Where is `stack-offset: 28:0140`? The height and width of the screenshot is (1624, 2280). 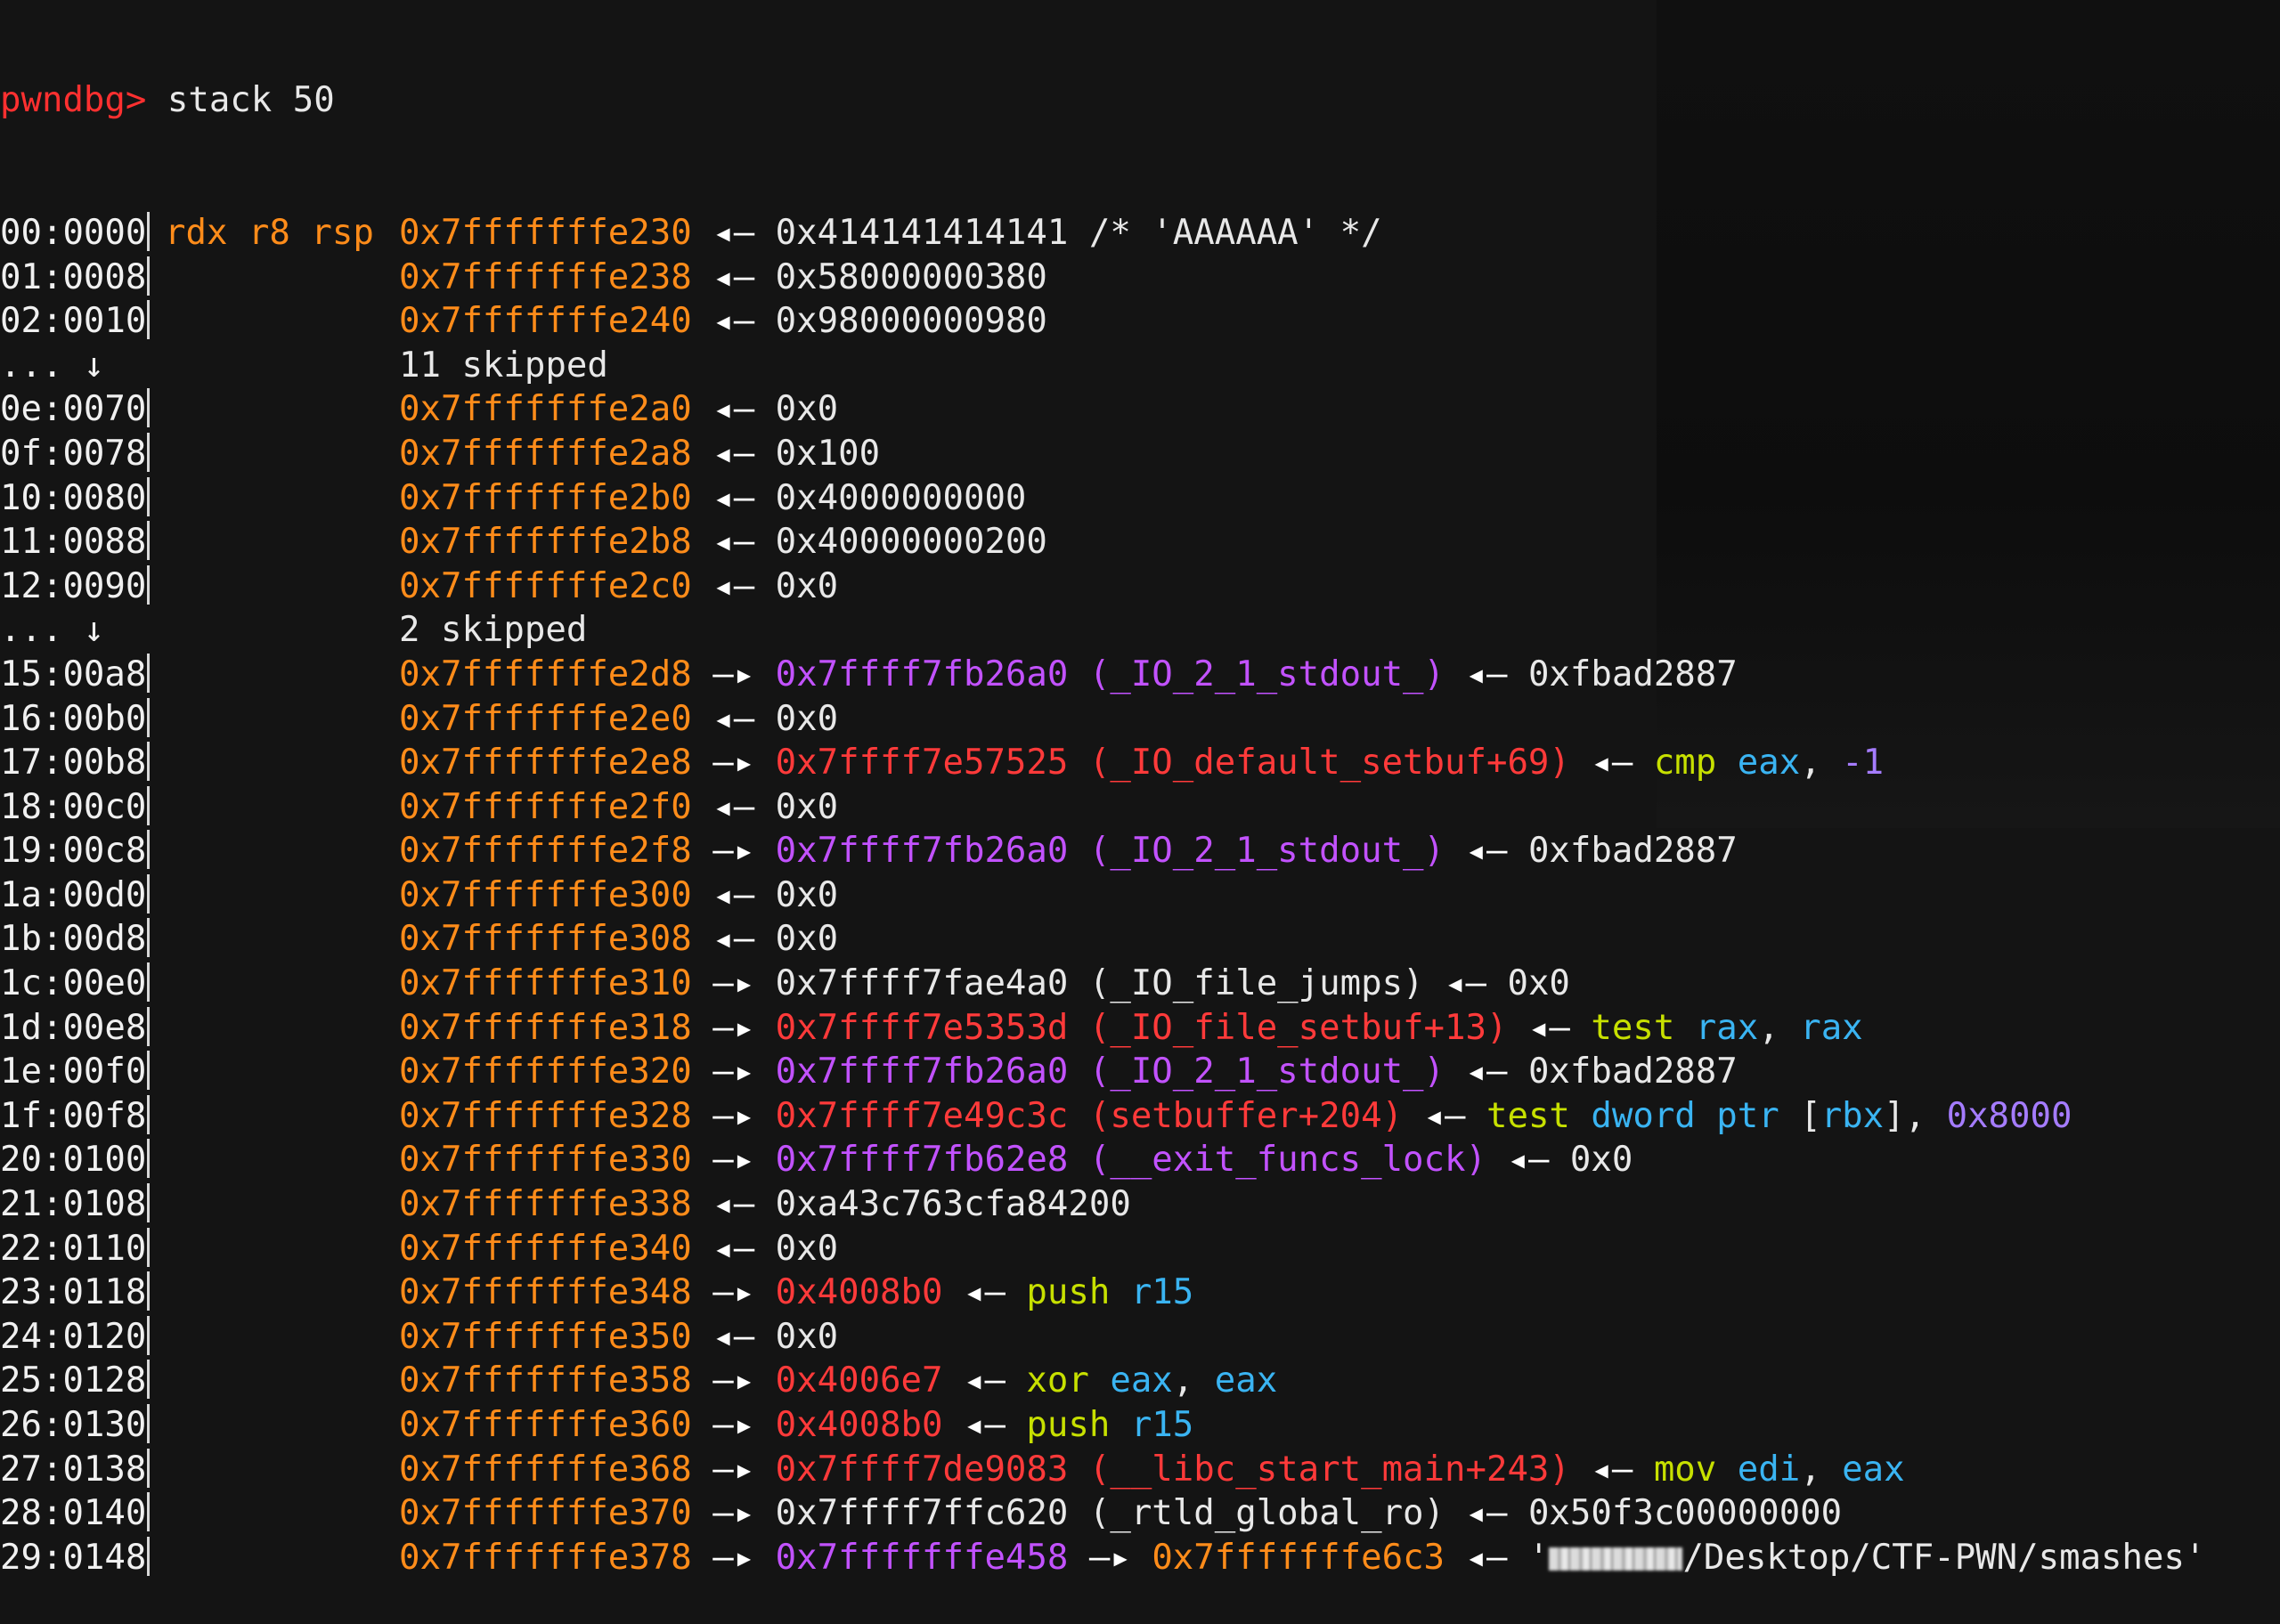 stack-offset: 28:0140 is located at coordinates (73, 1513).